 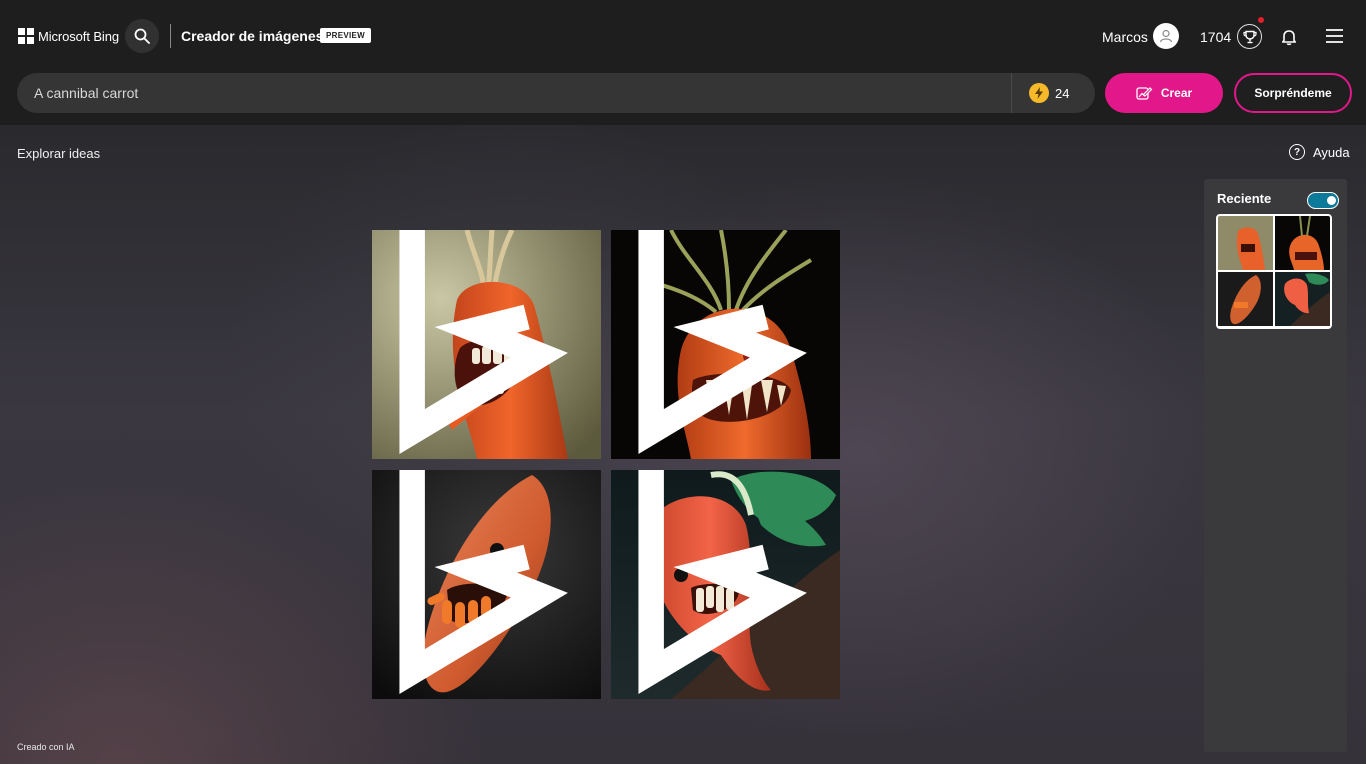 What do you see at coordinates (1062, 93) in the screenshot?
I see `boost-count: 24` at bounding box center [1062, 93].